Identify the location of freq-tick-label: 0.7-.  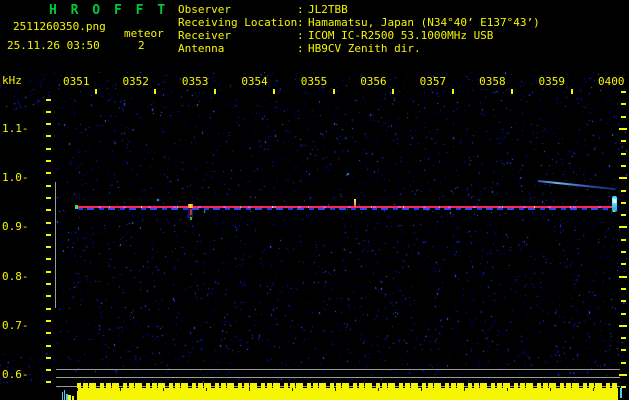
(15, 325).